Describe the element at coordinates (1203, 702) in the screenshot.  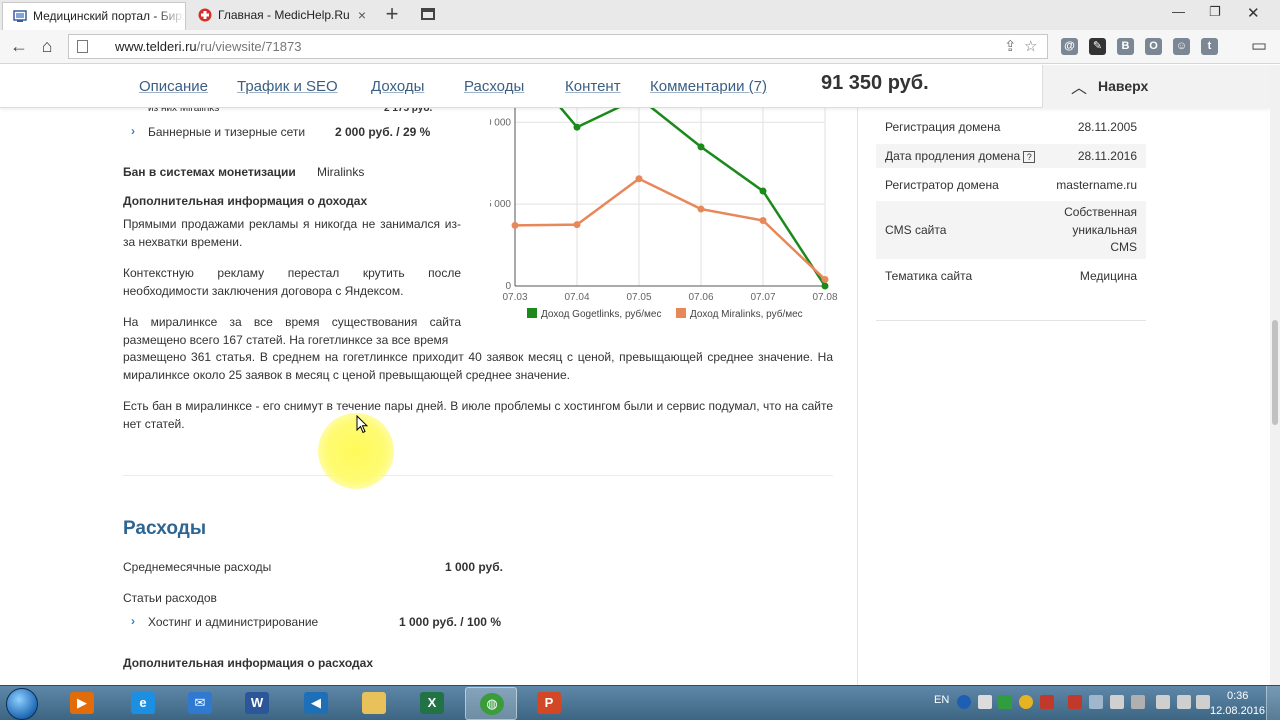
I see `volume-tray-icon` at that location.